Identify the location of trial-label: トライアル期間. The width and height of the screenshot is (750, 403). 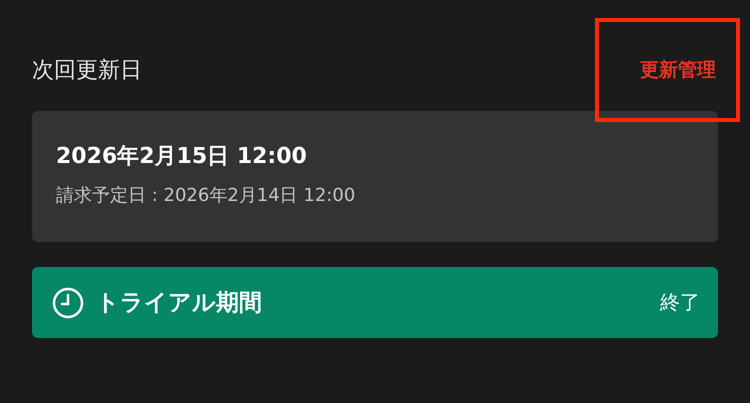
(179, 303).